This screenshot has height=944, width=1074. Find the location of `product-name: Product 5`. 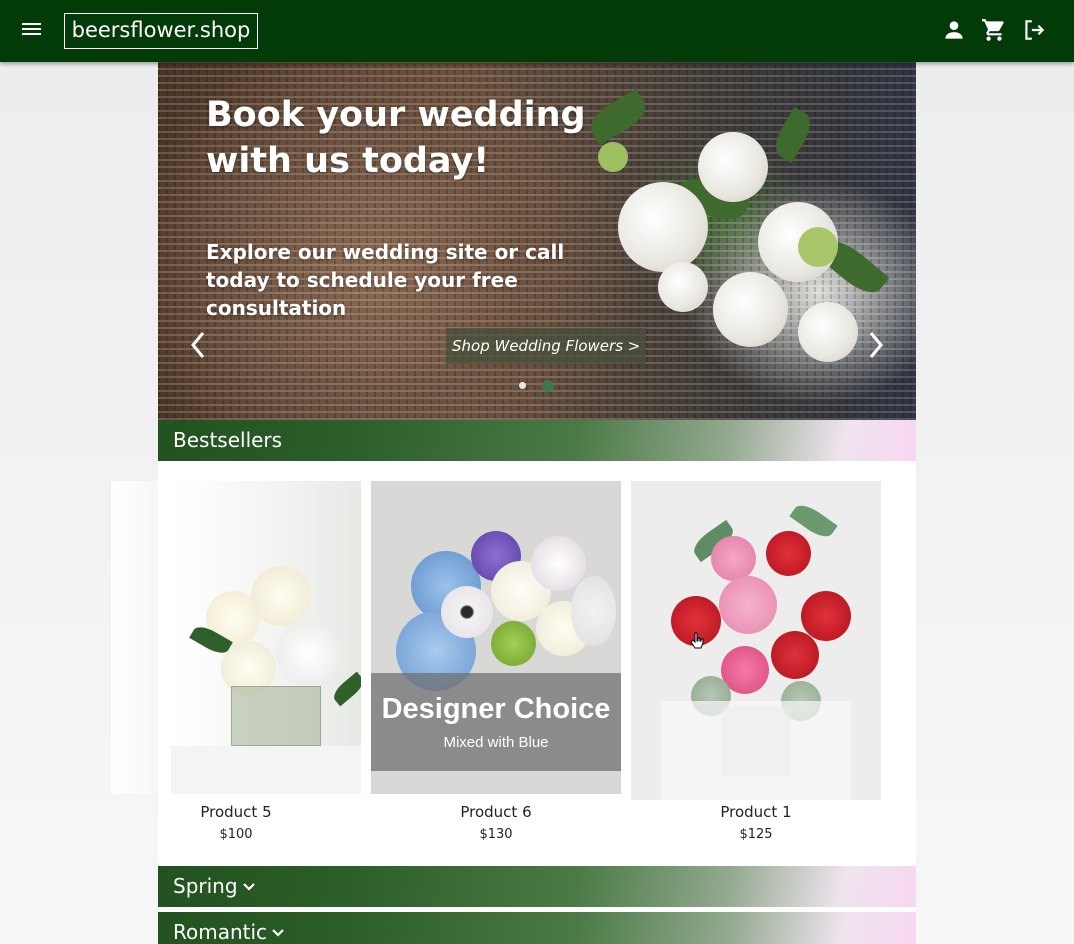

product-name: Product 5 is located at coordinates (236, 812).